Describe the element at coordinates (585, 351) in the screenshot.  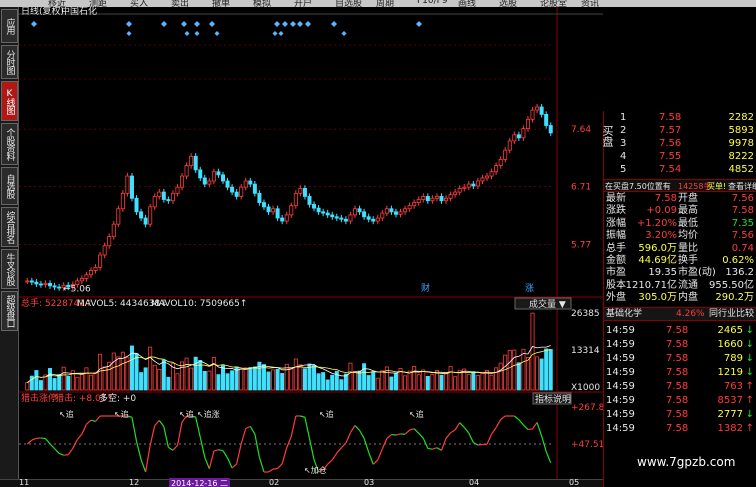
I see `volume-axis-label: 13314` at that location.